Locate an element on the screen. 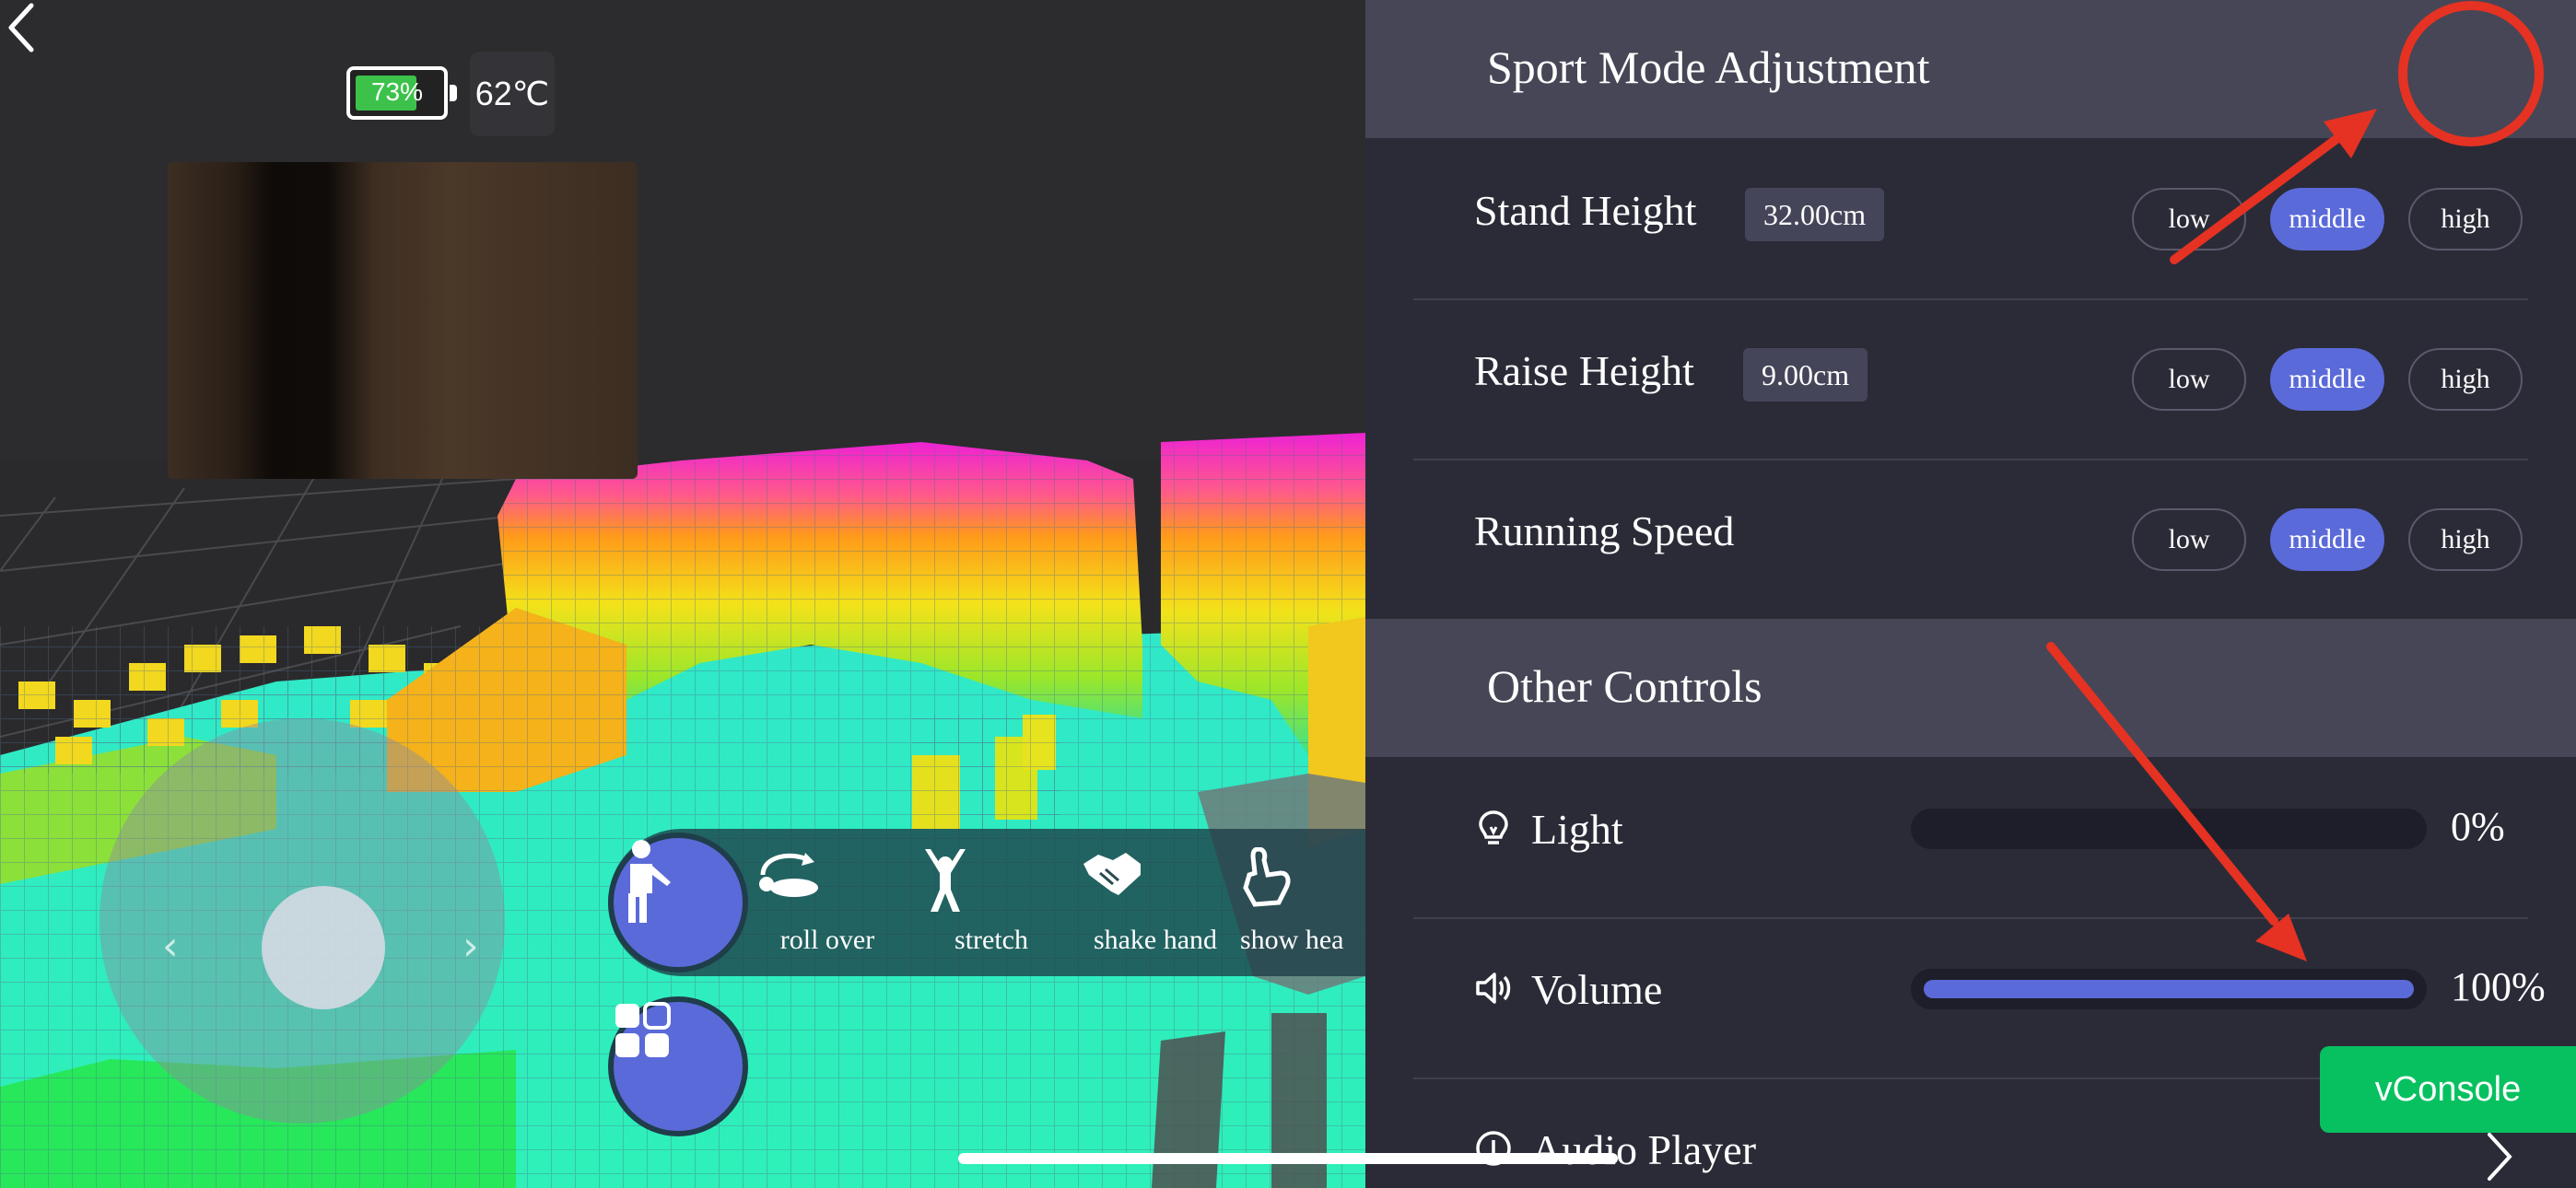 Image resolution: width=2576 pixels, height=1188 pixels. light-row: Light 0% is located at coordinates (1971, 838).